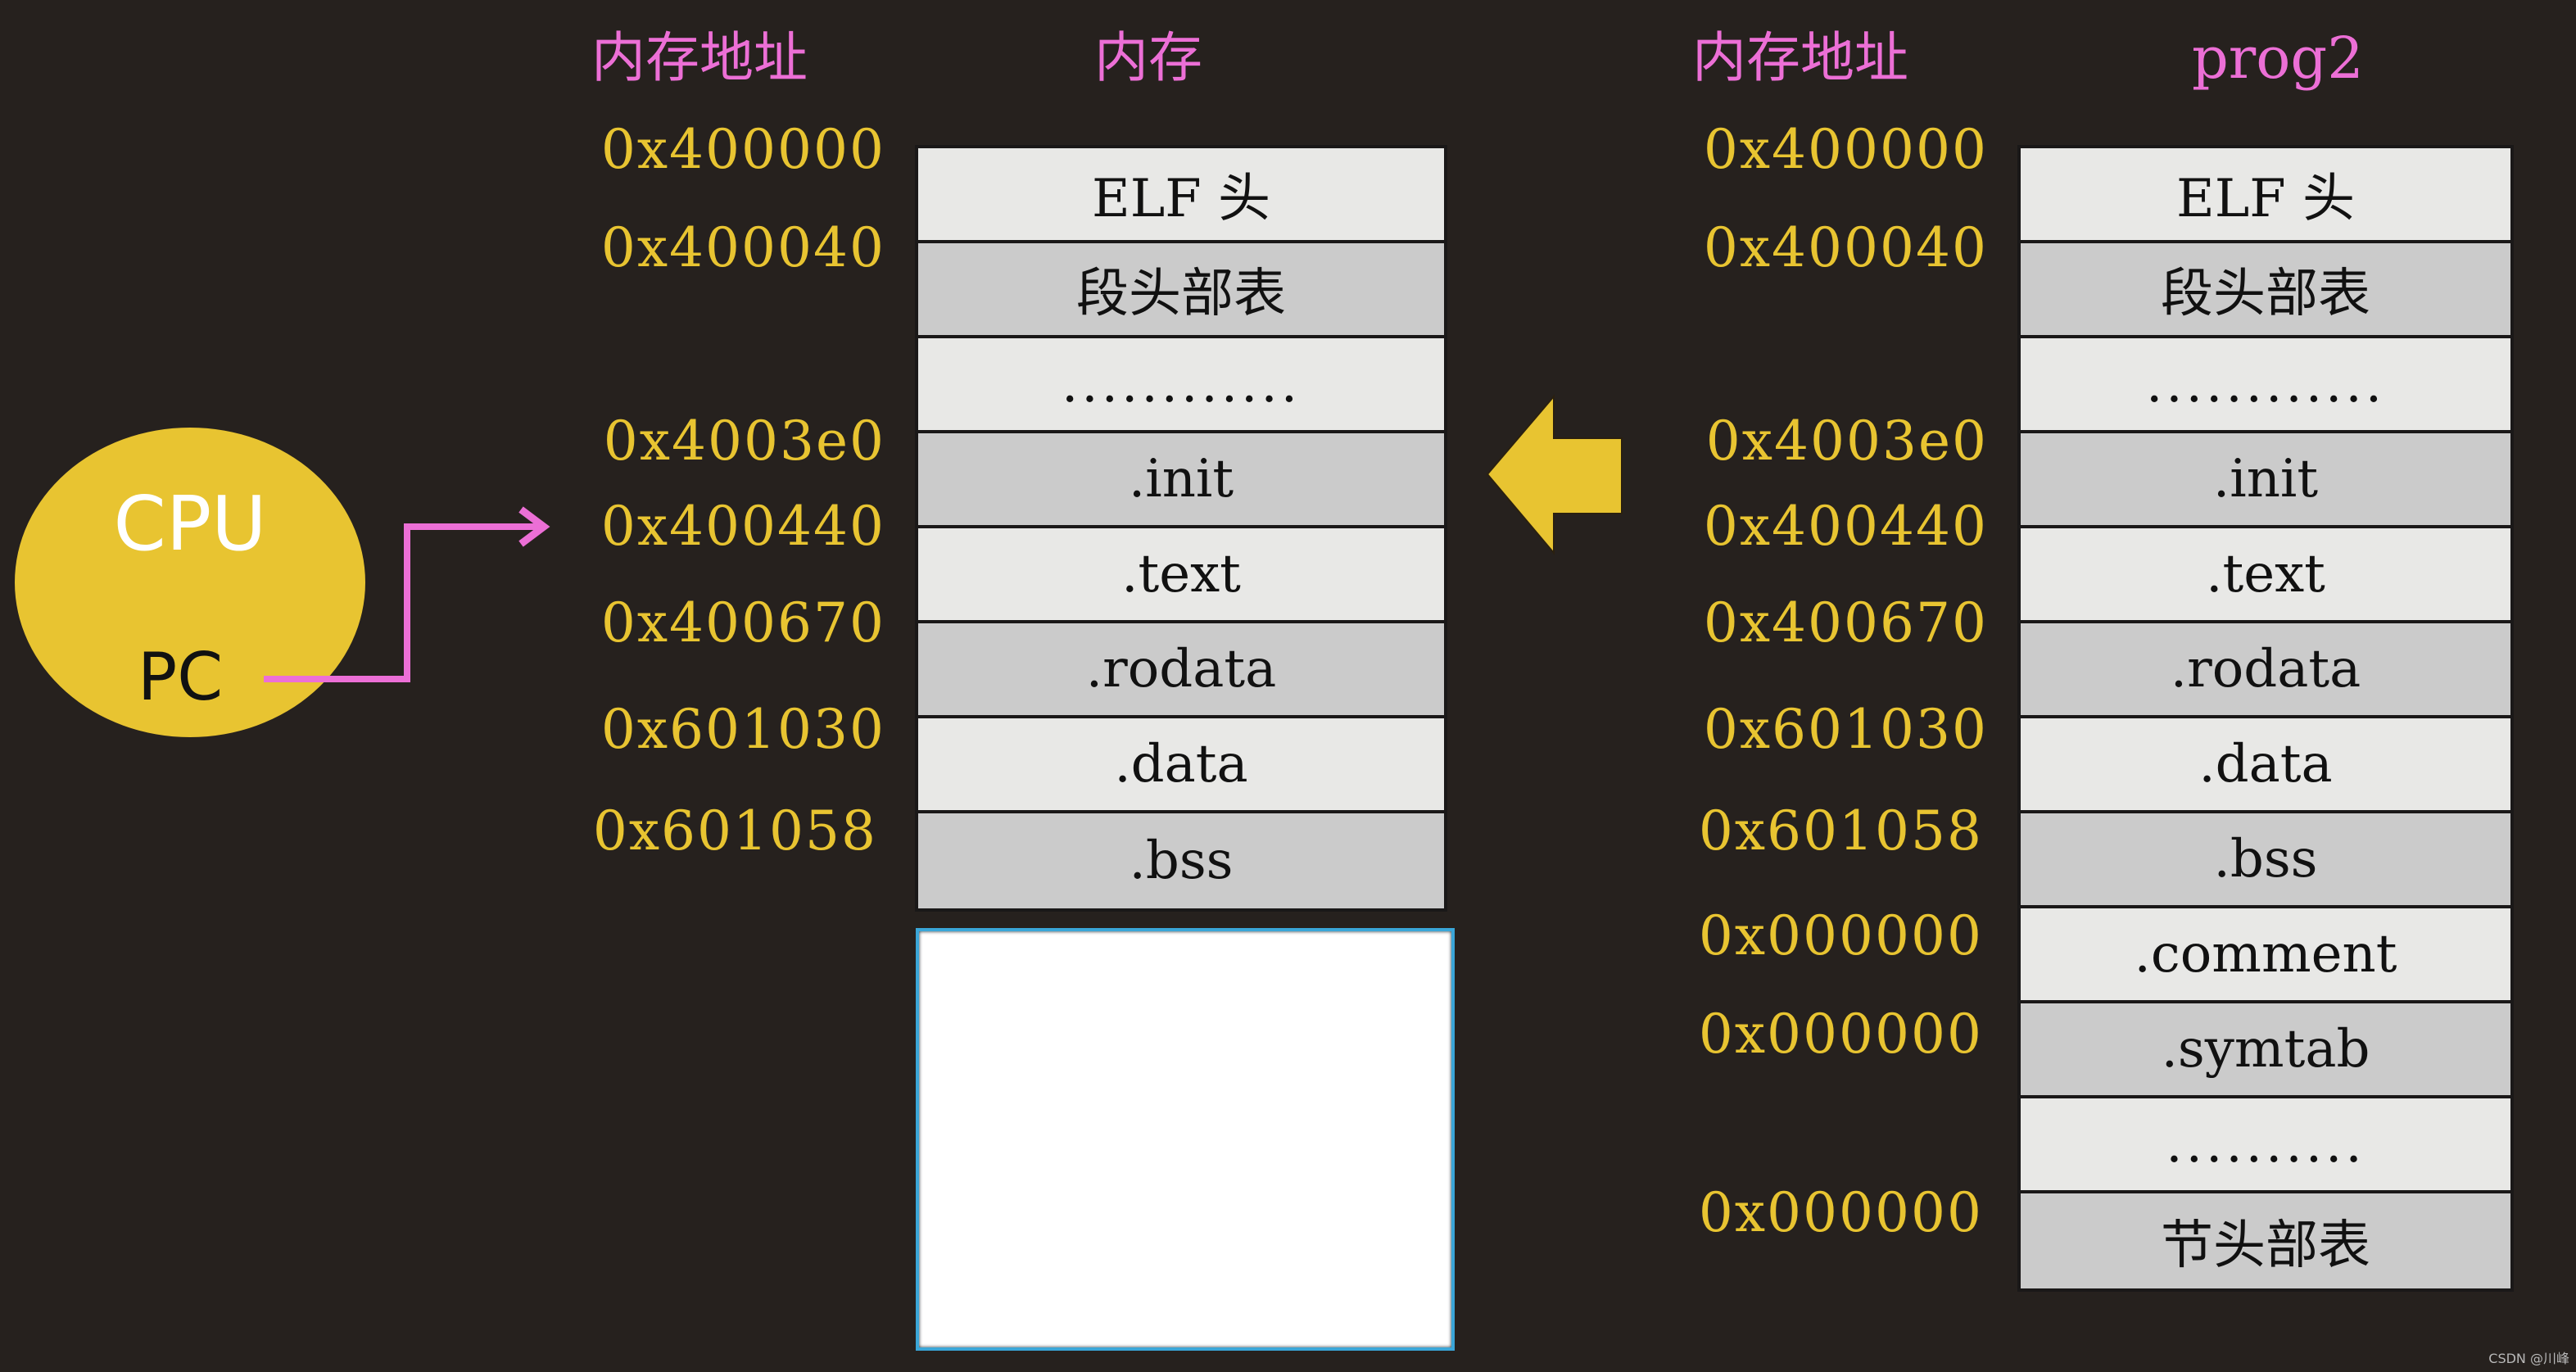  What do you see at coordinates (2265, 480) in the screenshot?
I see `program-cell-init: .init` at bounding box center [2265, 480].